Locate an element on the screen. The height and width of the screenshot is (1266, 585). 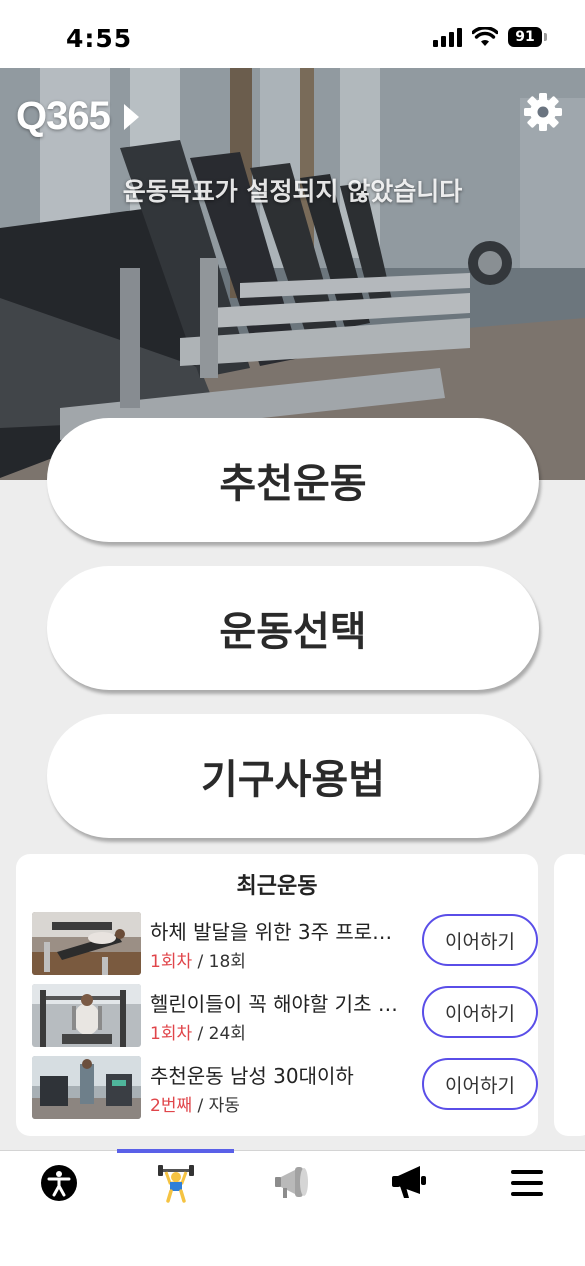
accessibility-icon is located at coordinates (58, 1183).